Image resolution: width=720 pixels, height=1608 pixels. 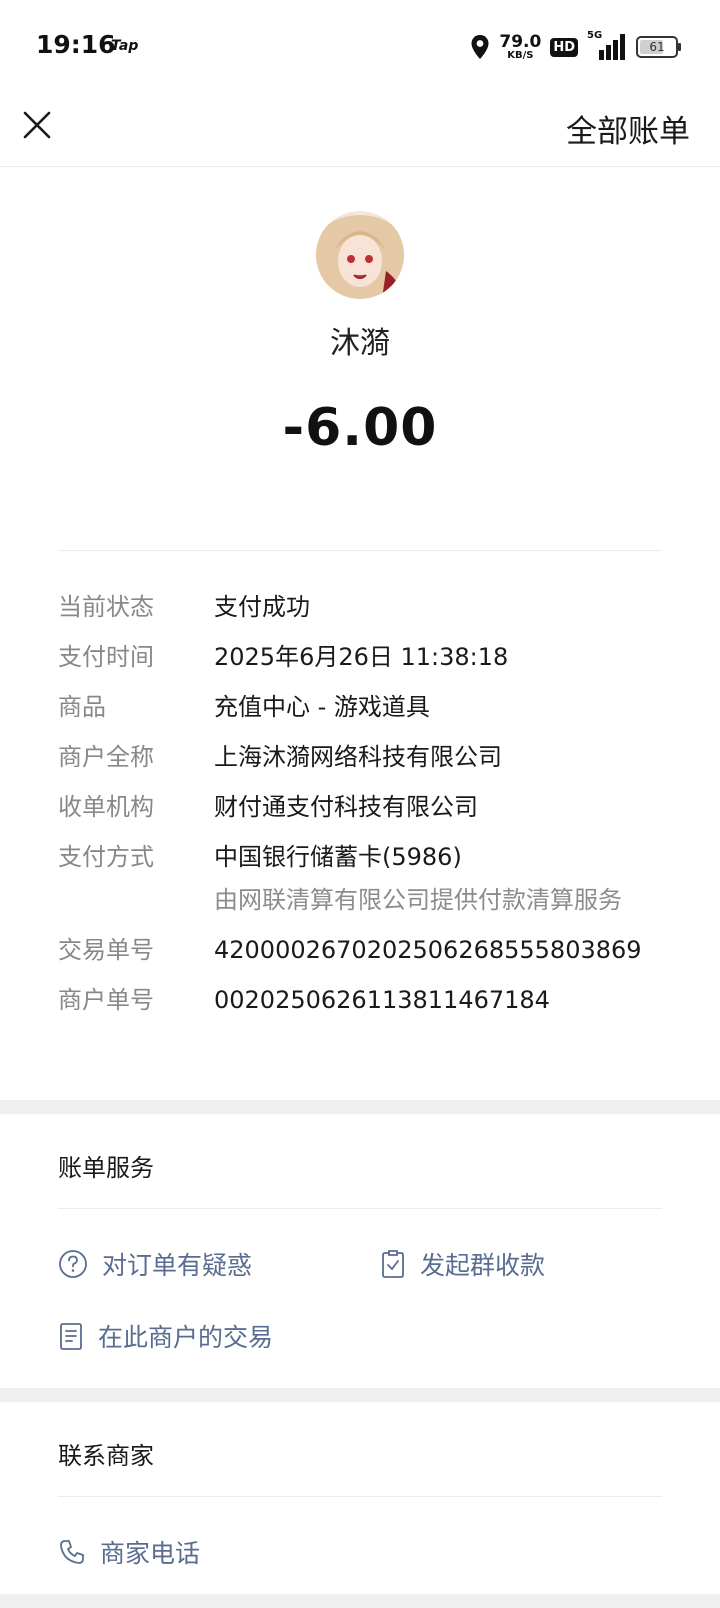 I want to click on detail-row-acquirer: 收单机构 财付通支付科技有限公司, so click(x=368, y=807).